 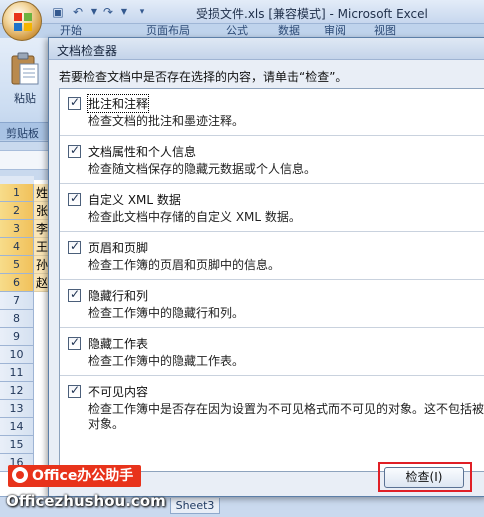 What do you see at coordinates (118, 391) in the screenshot?
I see `option-title: 不可见内容` at bounding box center [118, 391].